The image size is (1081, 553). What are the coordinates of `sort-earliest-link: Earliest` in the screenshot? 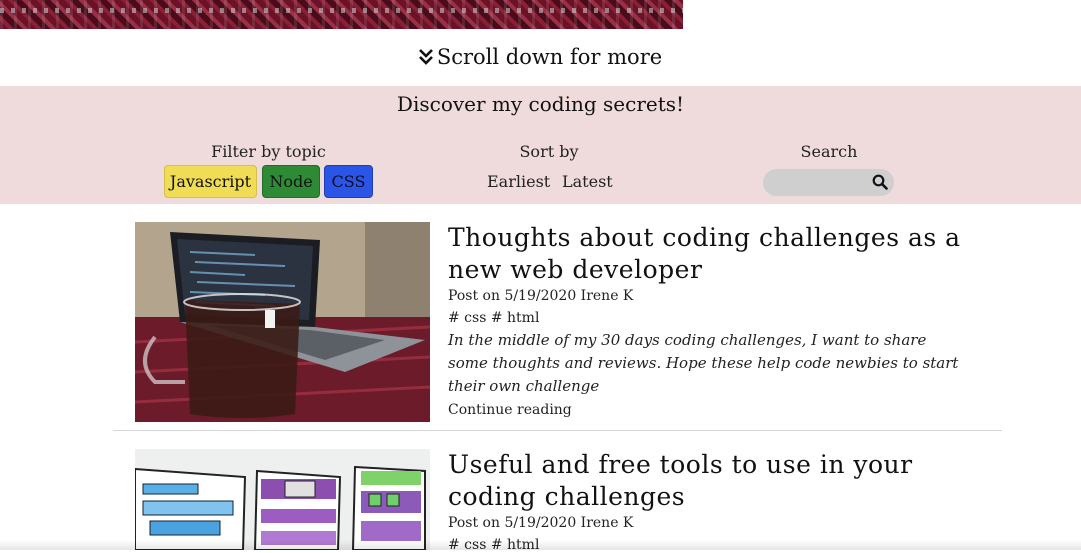 It's located at (518, 181).